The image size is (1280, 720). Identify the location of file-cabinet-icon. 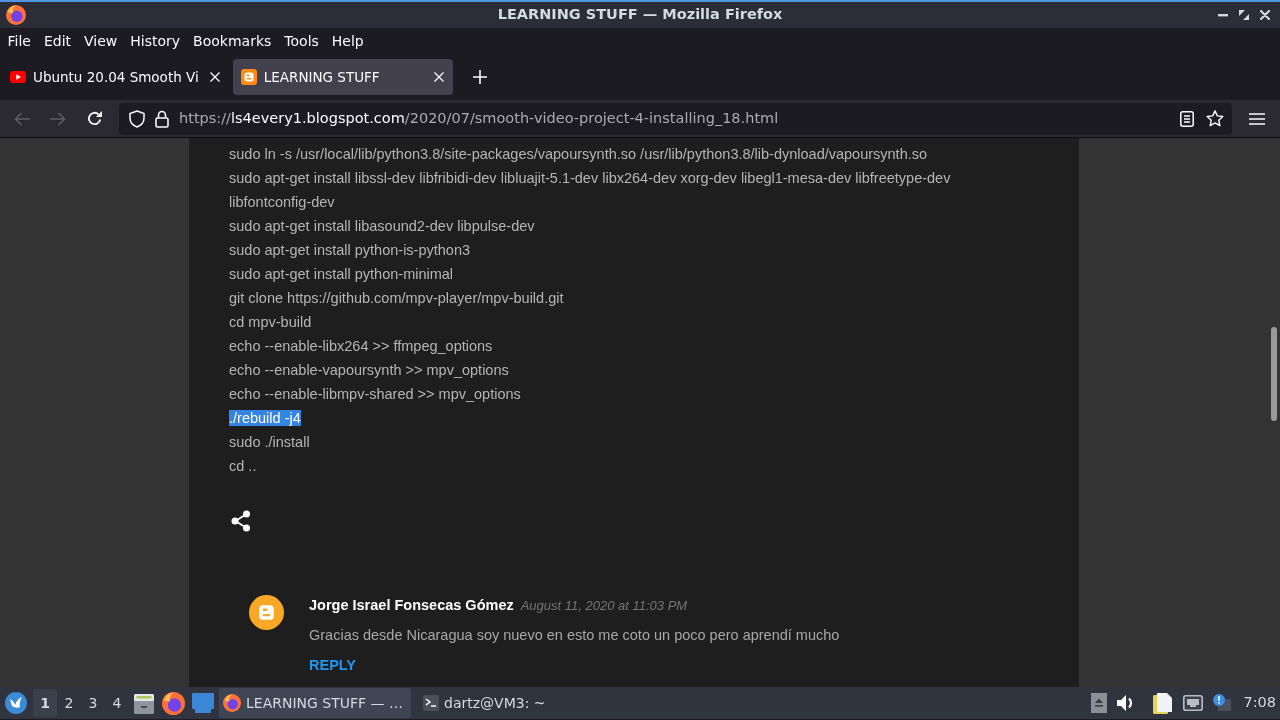
(144, 703).